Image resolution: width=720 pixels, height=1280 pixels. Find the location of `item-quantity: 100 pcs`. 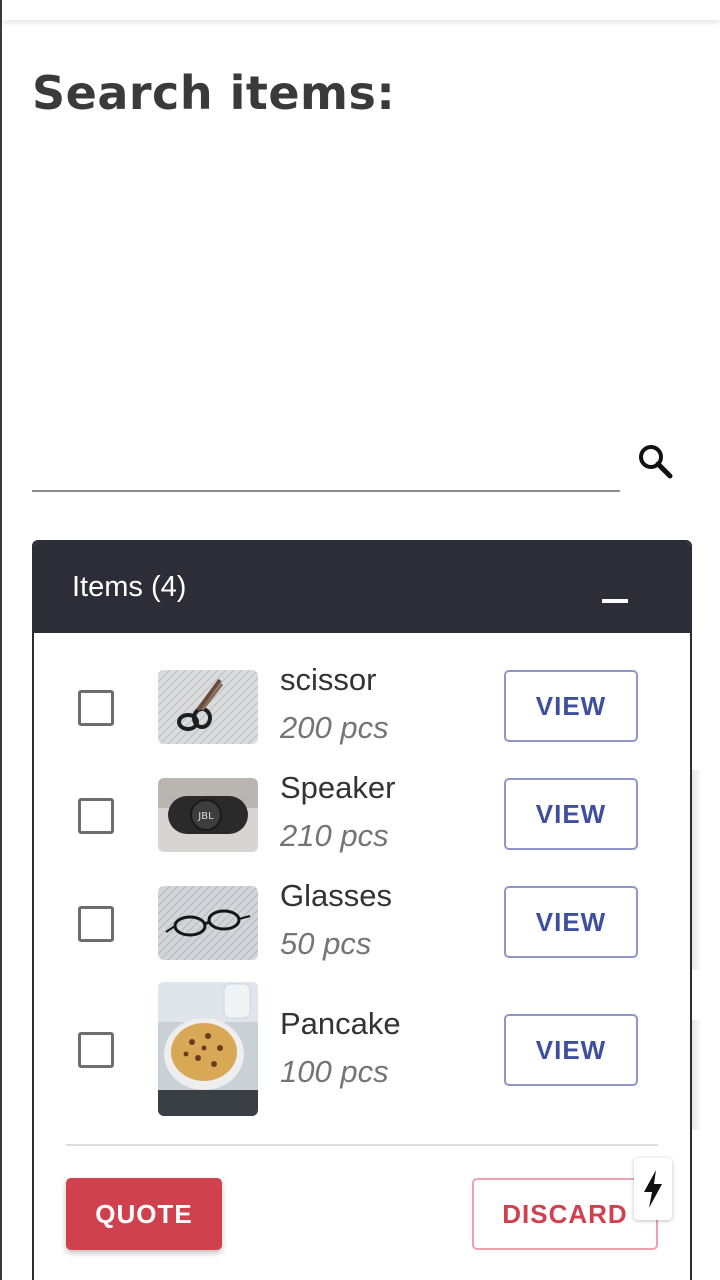

item-quantity: 100 pcs is located at coordinates (334, 1071).